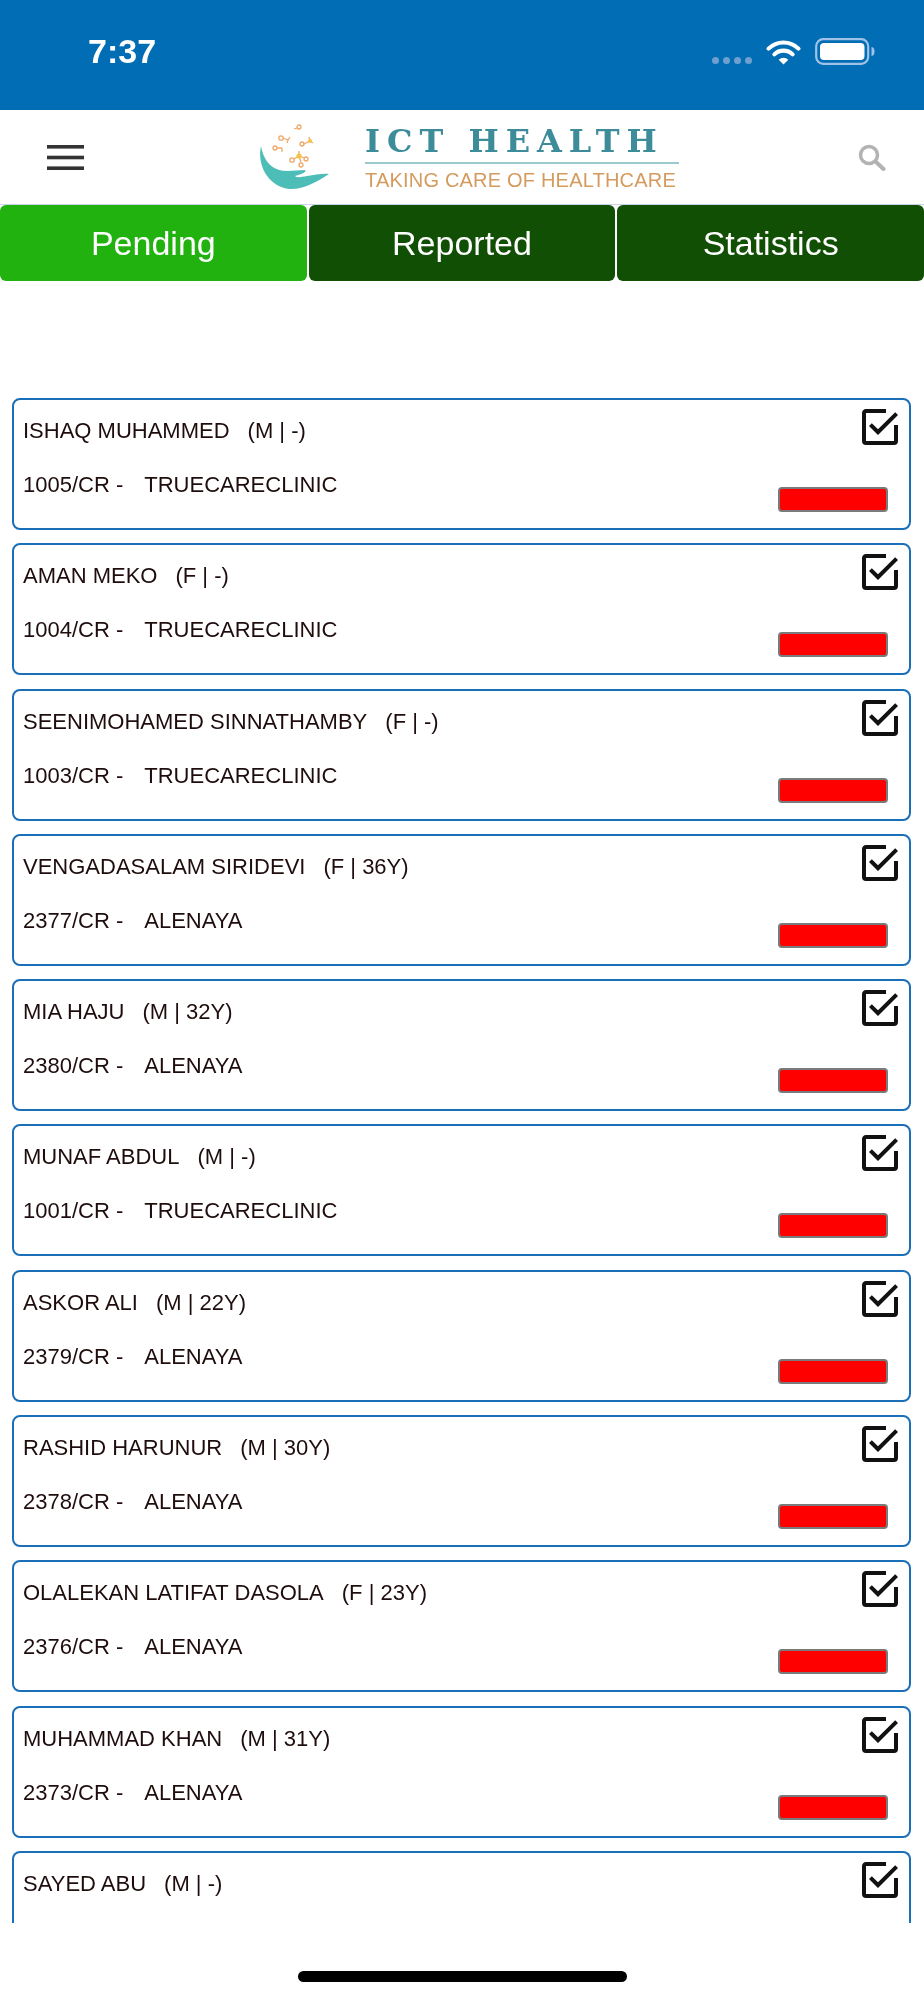 The image size is (924, 2000). I want to click on patient-name: MUHAMMAD KHAN, so click(123, 1738).